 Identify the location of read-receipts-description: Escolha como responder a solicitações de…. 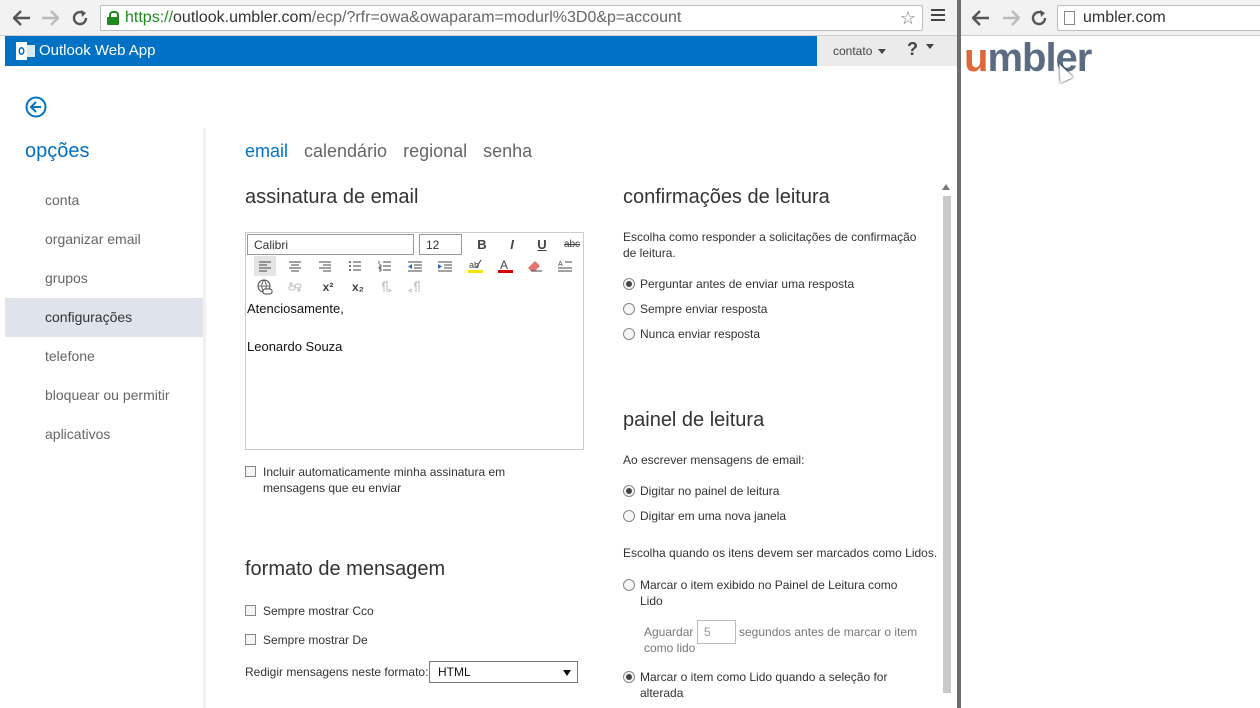
(770, 245).